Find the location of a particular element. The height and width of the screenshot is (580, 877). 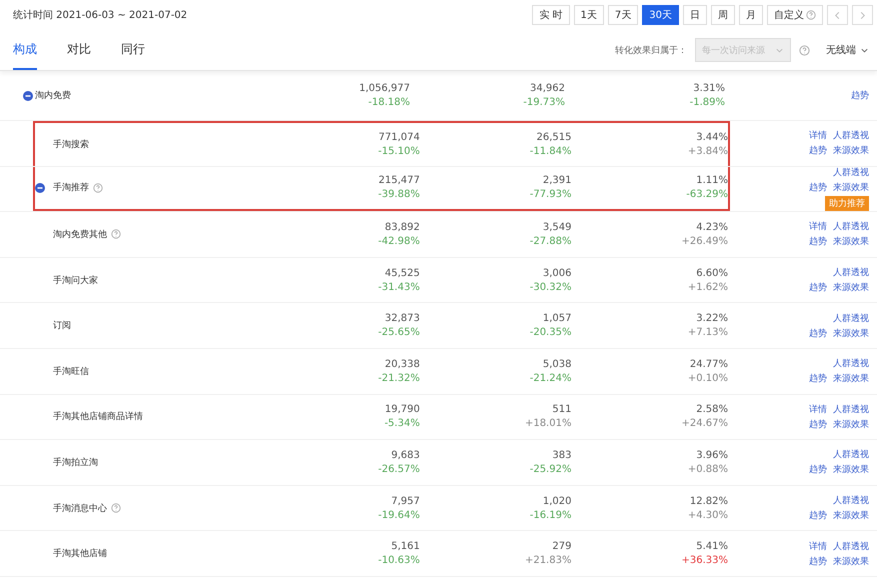

change-rate: -19.64% is located at coordinates (399, 515).